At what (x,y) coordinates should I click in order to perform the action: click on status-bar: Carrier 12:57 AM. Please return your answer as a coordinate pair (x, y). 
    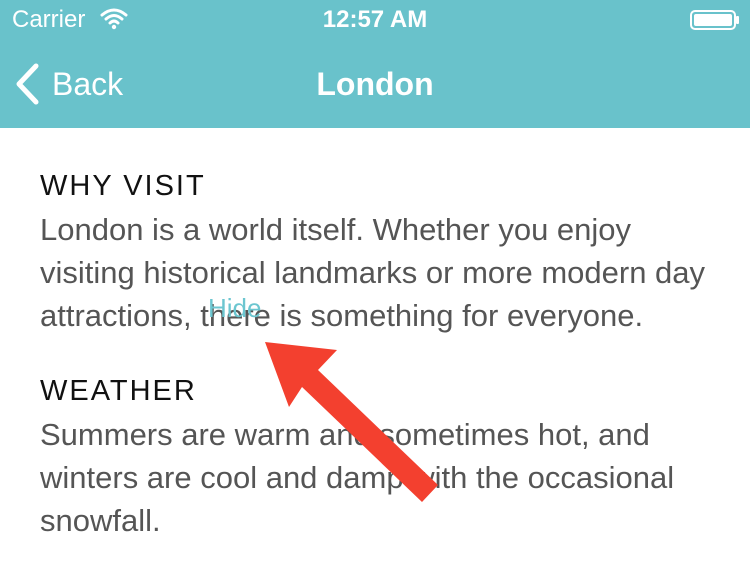
    Looking at the image, I should click on (375, 20).